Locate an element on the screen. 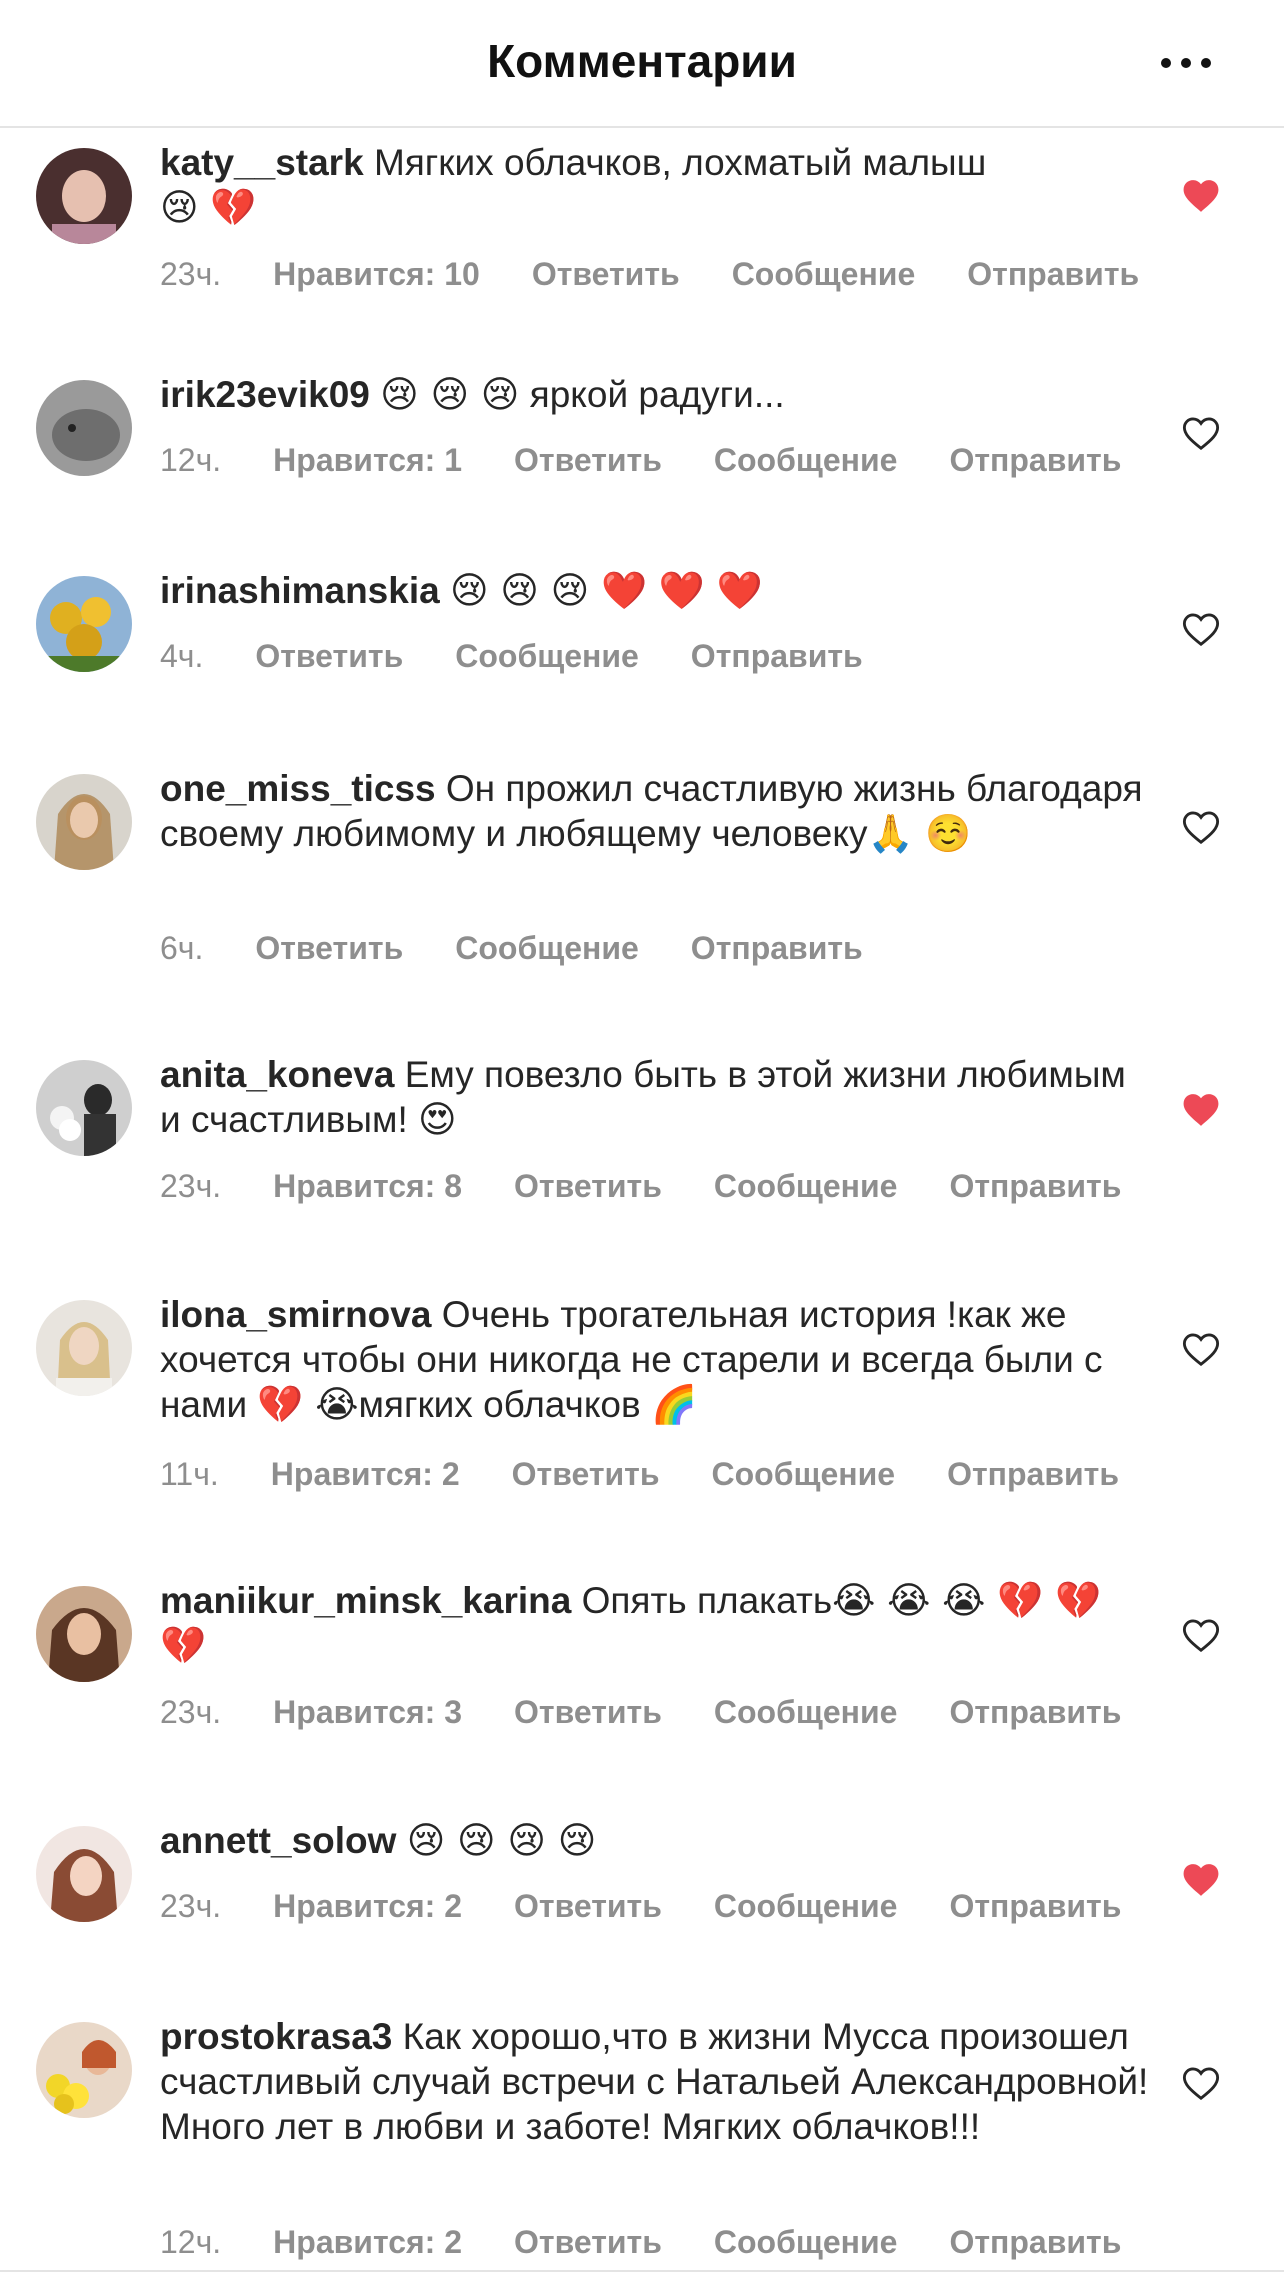  likes-count: Нравится: 3 is located at coordinates (367, 1712).